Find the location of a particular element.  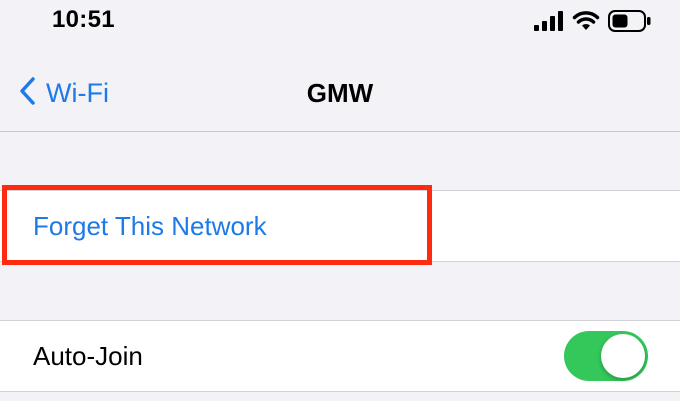

auto-join-toggle is located at coordinates (606, 356).